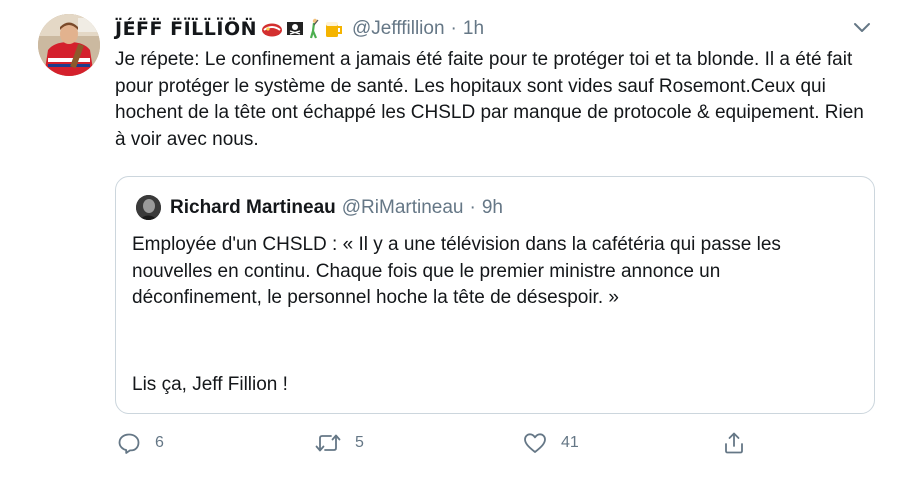 This screenshot has width=904, height=480. I want to click on retweet-button: 5, so click(339, 443).